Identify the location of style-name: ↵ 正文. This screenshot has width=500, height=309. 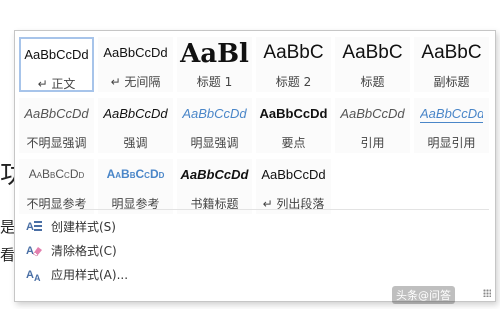
(56, 84).